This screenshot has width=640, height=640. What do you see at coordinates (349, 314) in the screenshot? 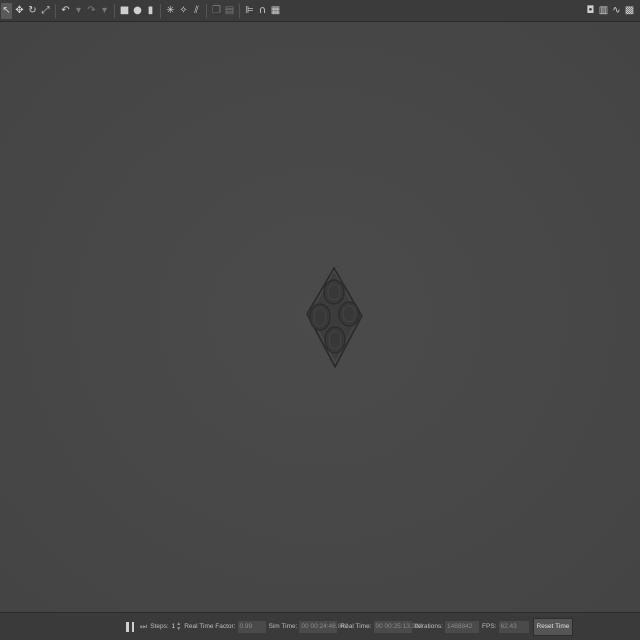
I see `rotor-right` at bounding box center [349, 314].